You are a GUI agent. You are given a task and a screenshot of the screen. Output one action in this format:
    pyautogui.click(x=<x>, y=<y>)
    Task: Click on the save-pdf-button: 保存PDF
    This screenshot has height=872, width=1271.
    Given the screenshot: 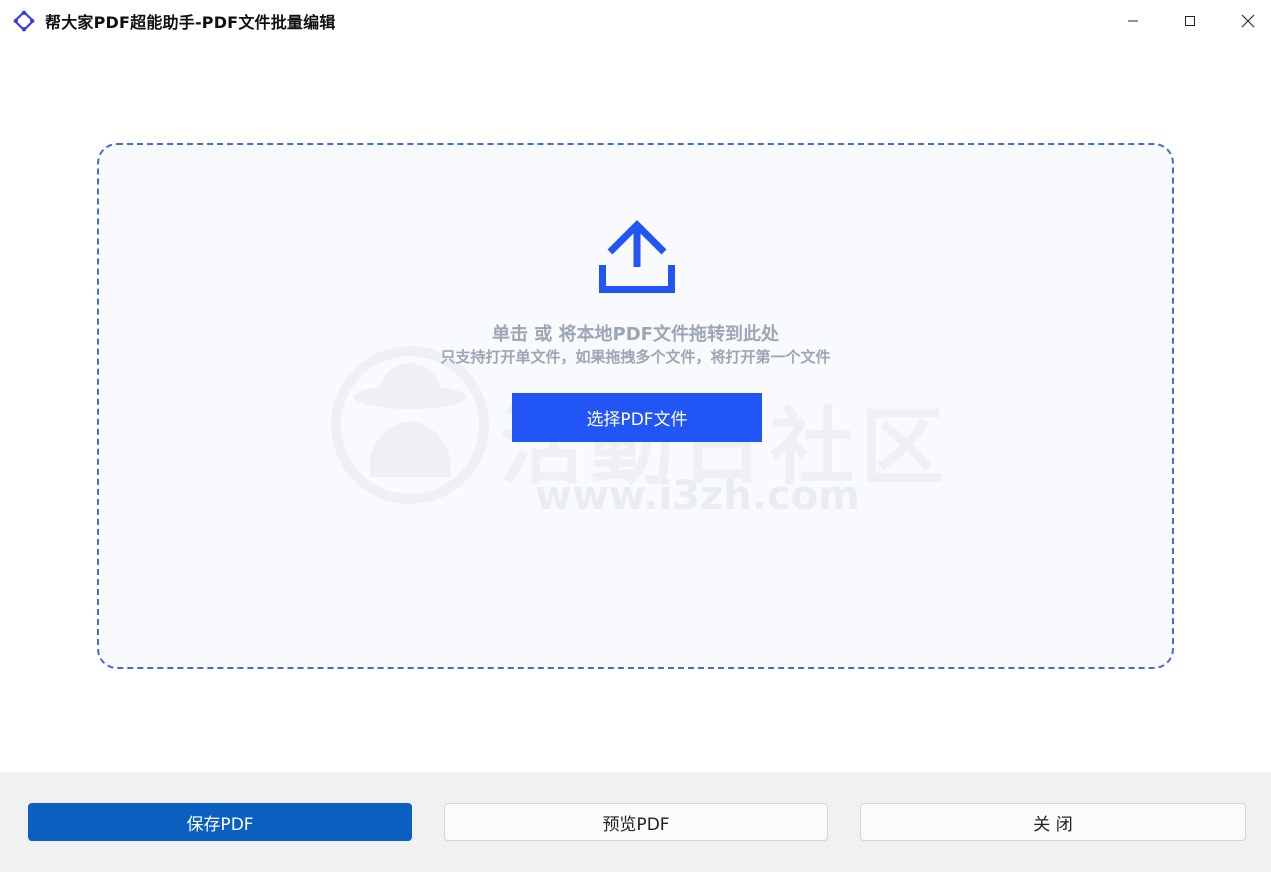 What is the action you would take?
    pyautogui.click(x=220, y=822)
    